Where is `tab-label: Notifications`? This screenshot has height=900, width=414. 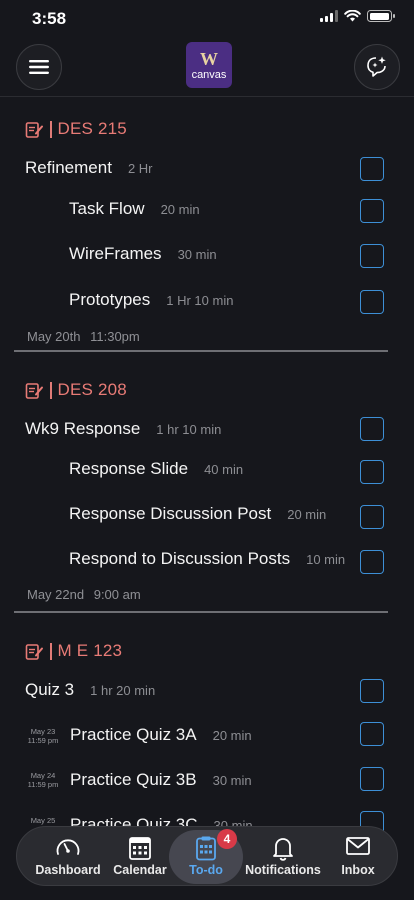 tab-label: Notifications is located at coordinates (283, 870).